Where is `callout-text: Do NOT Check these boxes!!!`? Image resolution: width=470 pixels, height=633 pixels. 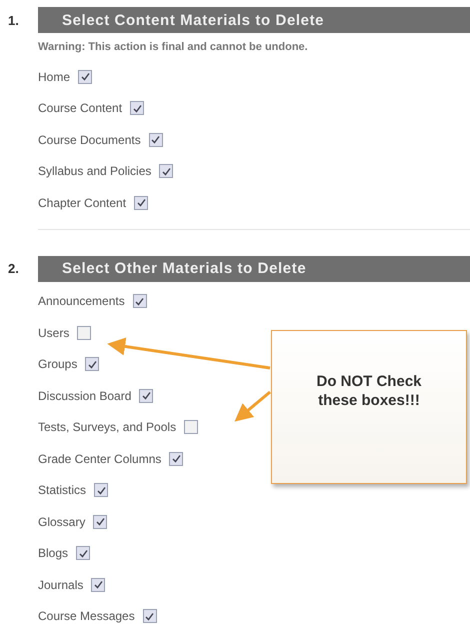
callout-text: Do NOT Check these boxes!!! is located at coordinates (368, 392).